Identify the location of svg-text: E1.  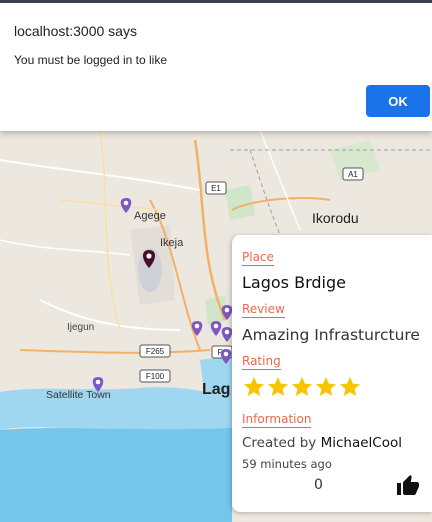
(216, 188).